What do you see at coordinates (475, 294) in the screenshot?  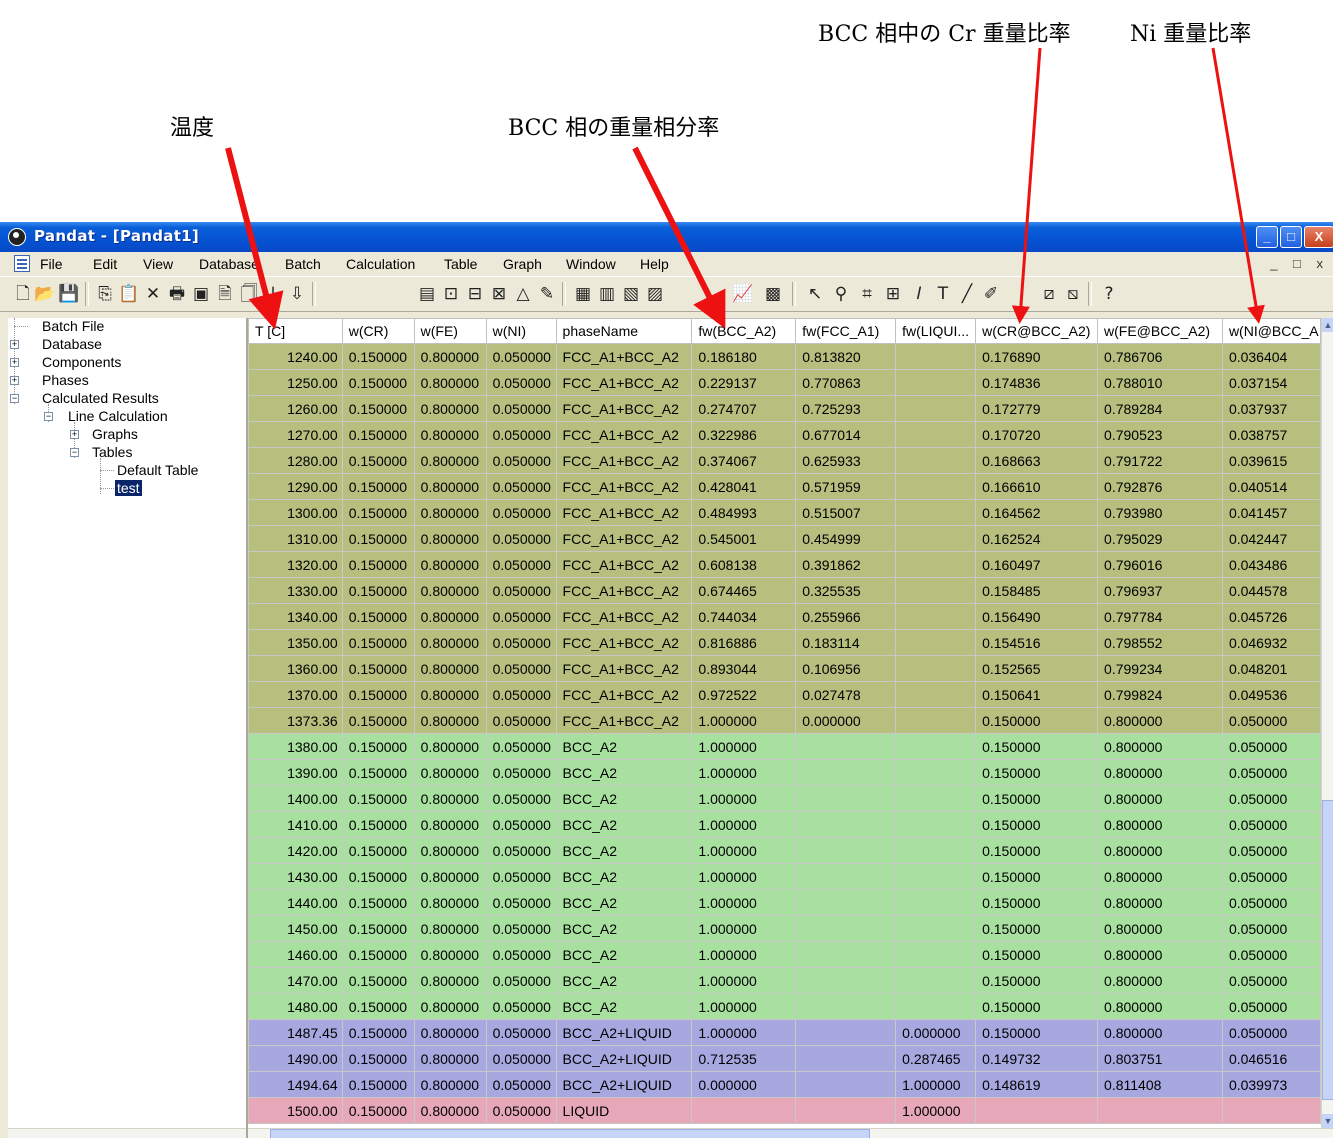 I see `line-icon: ⊟` at bounding box center [475, 294].